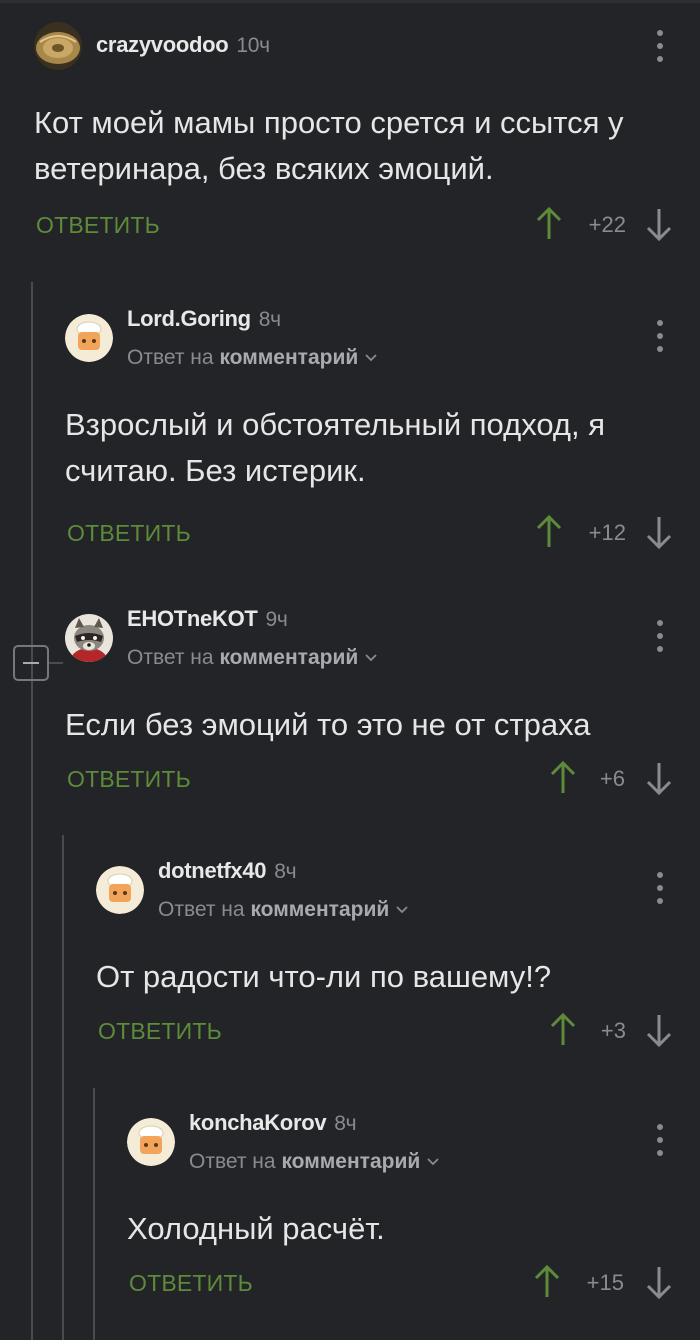  Describe the element at coordinates (328, 724) in the screenshot. I see `comment-text: Если без эмоций то это не от страха` at that location.